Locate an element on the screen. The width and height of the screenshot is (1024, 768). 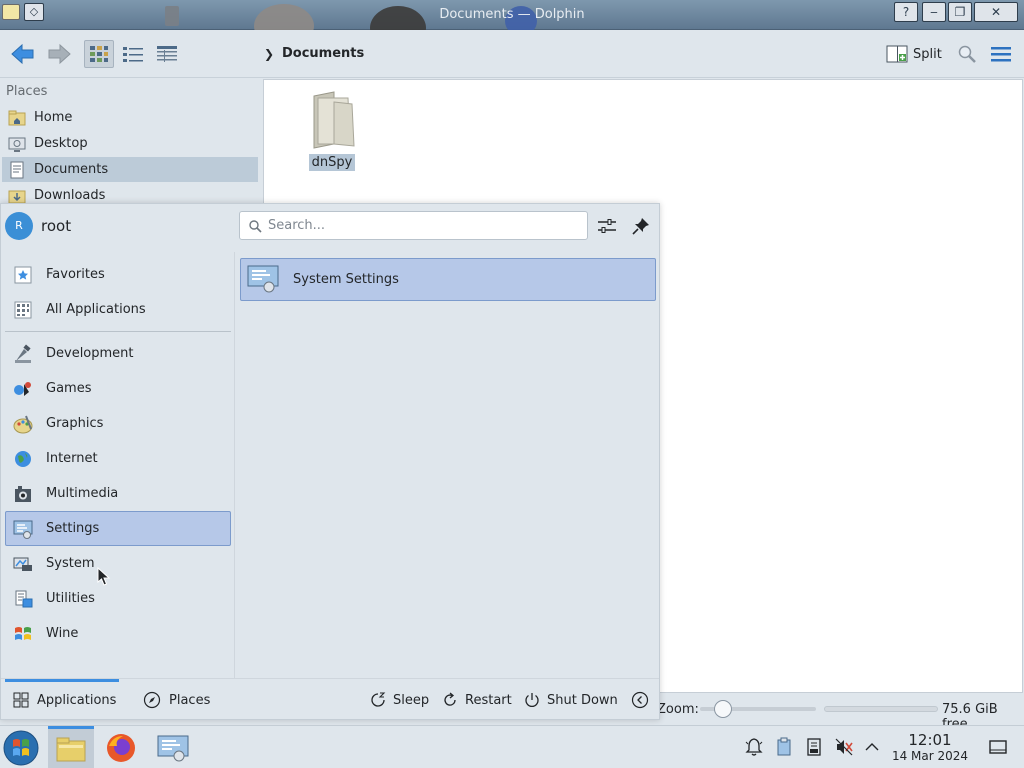
category-settings: Settings is located at coordinates (118, 528).